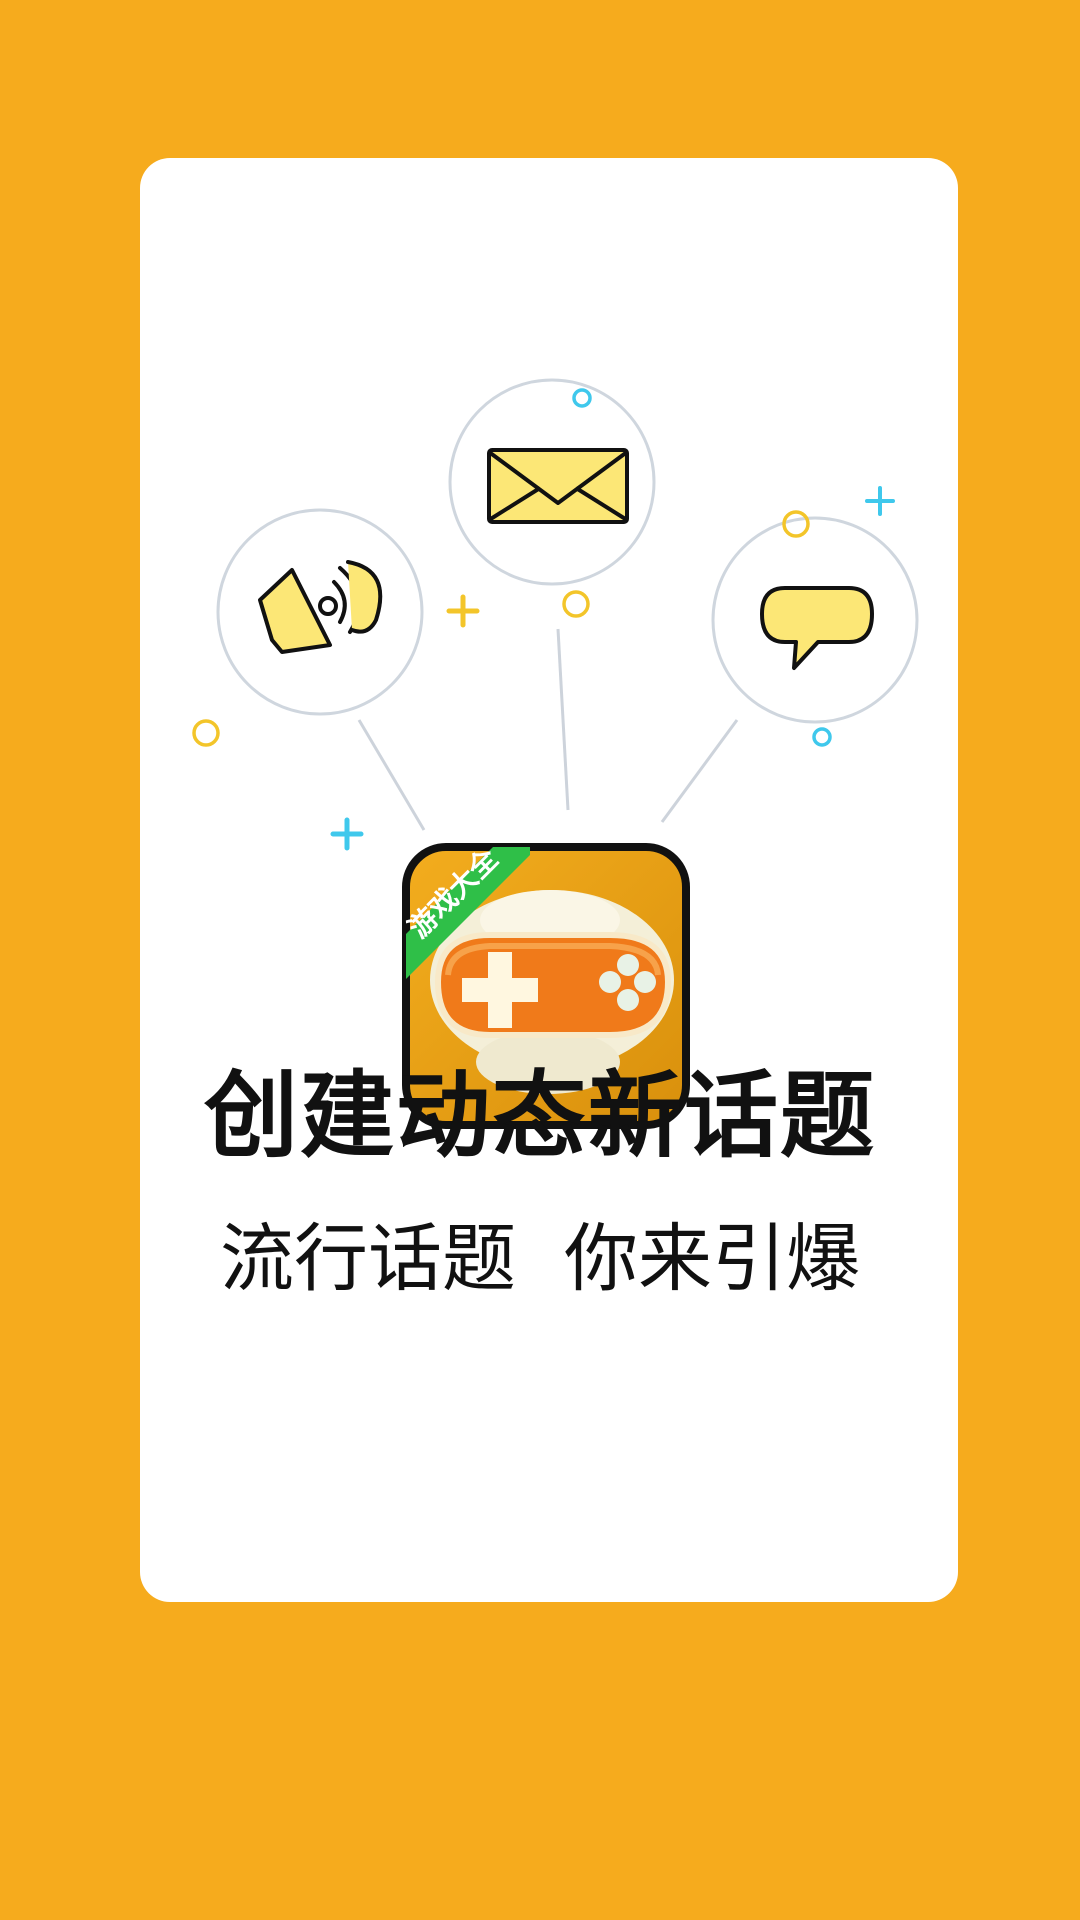  Describe the element at coordinates (548, 729) in the screenshot. I see `connector-lines` at that location.